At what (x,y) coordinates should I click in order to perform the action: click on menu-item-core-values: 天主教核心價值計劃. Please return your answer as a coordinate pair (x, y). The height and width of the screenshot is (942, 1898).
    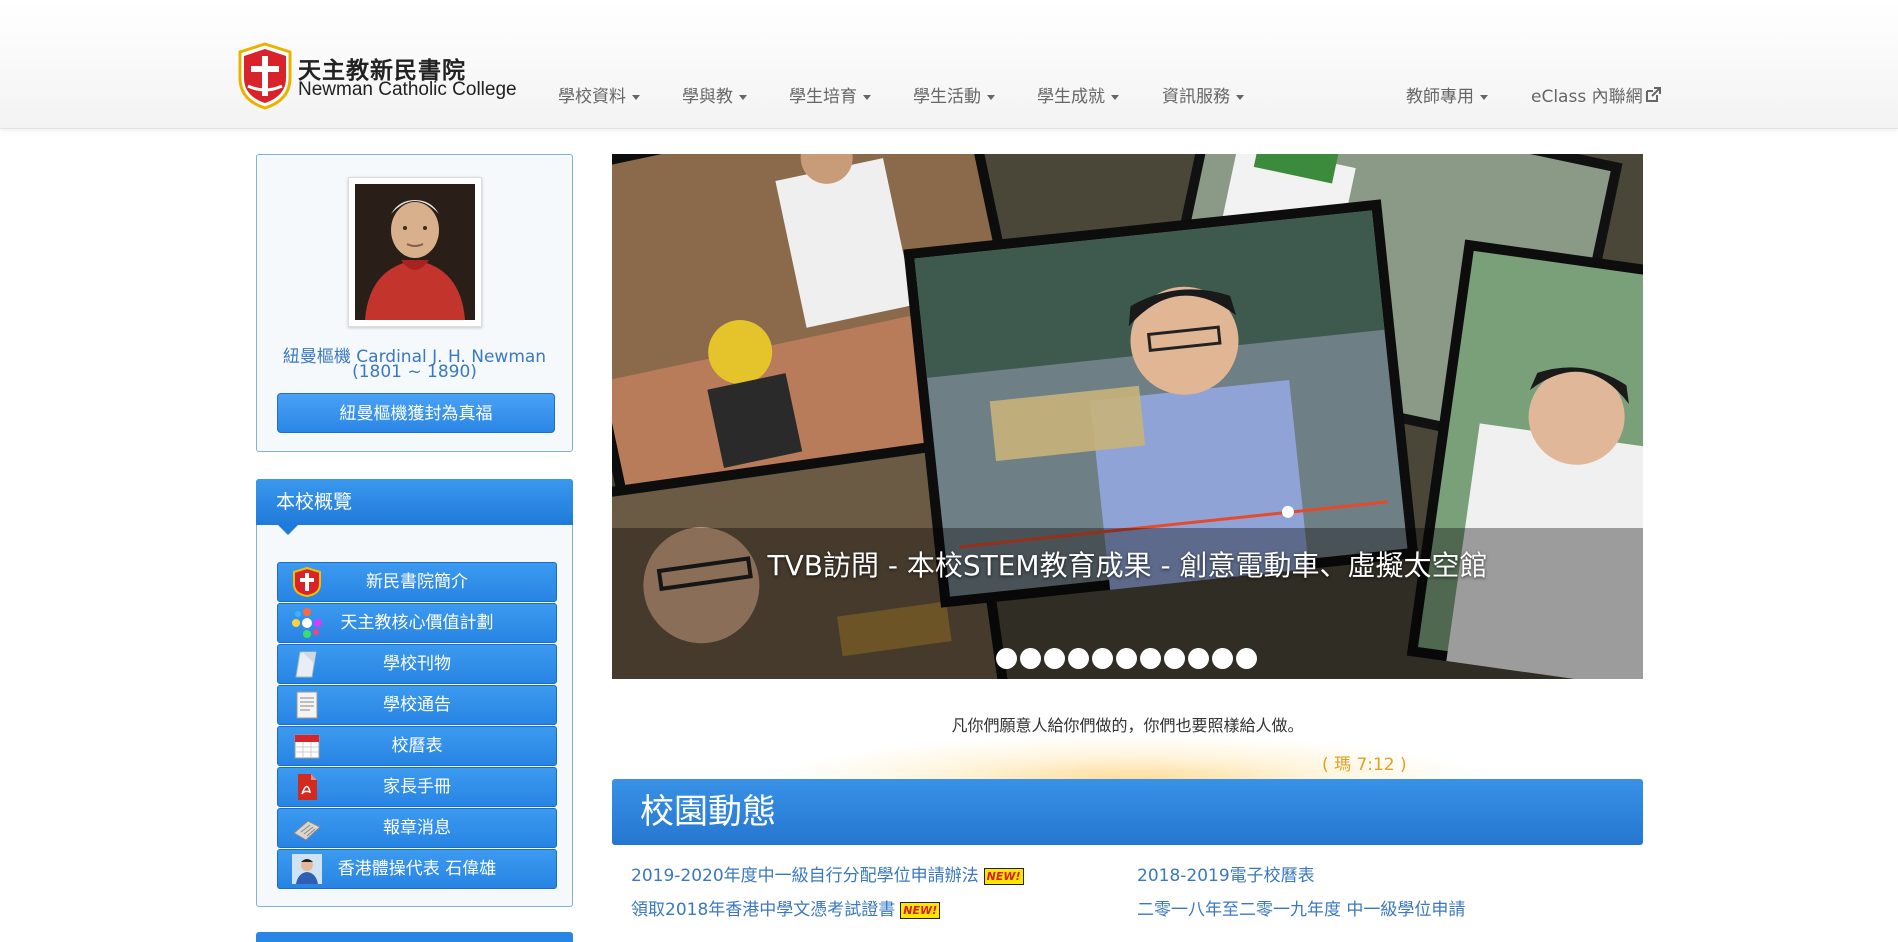
    Looking at the image, I should click on (417, 623).